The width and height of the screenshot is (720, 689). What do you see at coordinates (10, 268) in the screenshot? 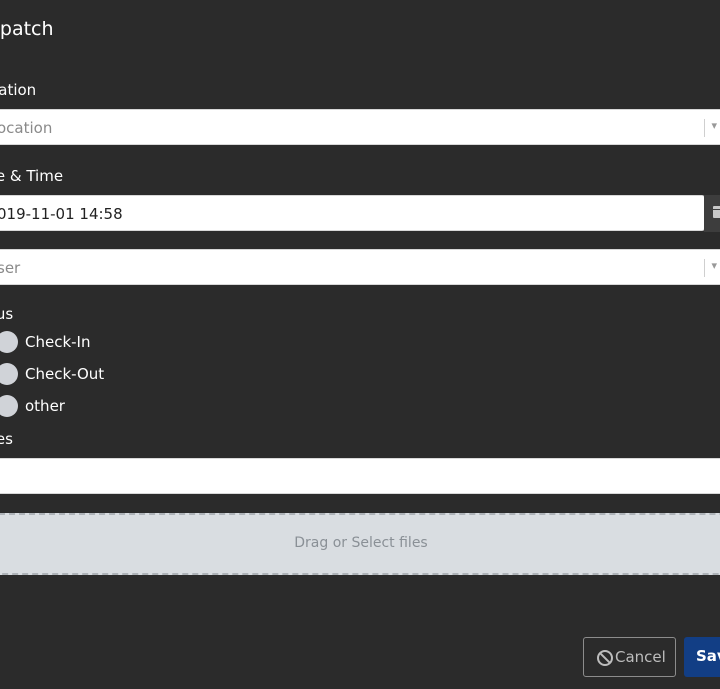
I see `user-placeholder: ser` at bounding box center [10, 268].